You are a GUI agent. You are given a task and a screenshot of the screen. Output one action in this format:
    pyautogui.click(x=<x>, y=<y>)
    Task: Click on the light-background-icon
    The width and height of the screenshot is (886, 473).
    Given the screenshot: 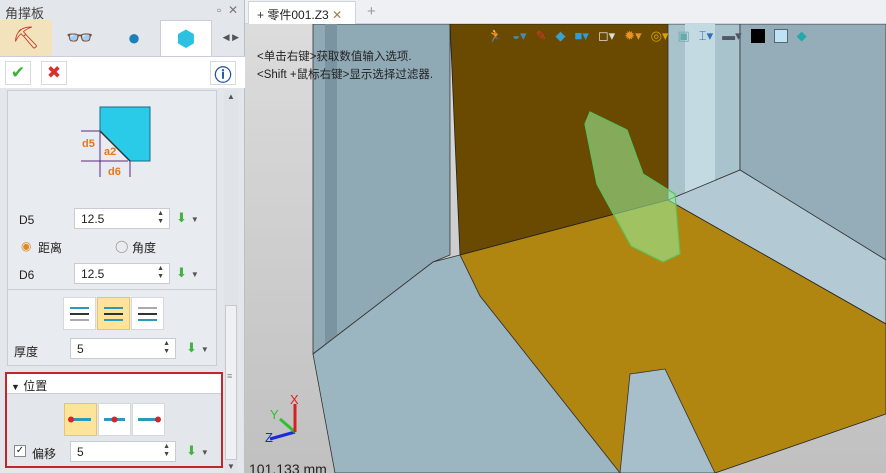 What is the action you would take?
    pyautogui.click(x=780, y=36)
    